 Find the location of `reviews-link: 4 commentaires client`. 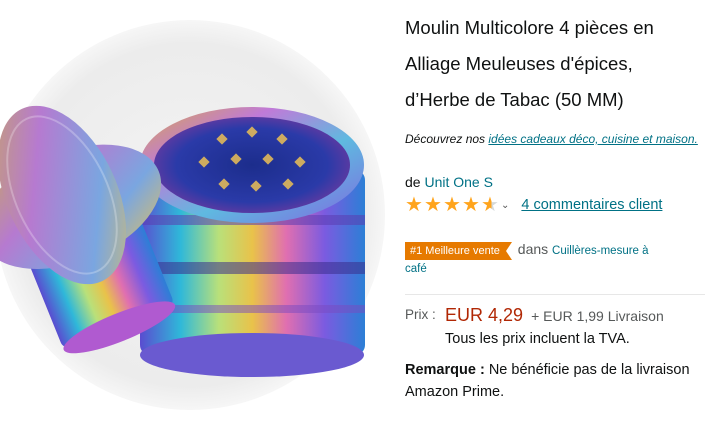

reviews-link: 4 commentaires client is located at coordinates (591, 205).